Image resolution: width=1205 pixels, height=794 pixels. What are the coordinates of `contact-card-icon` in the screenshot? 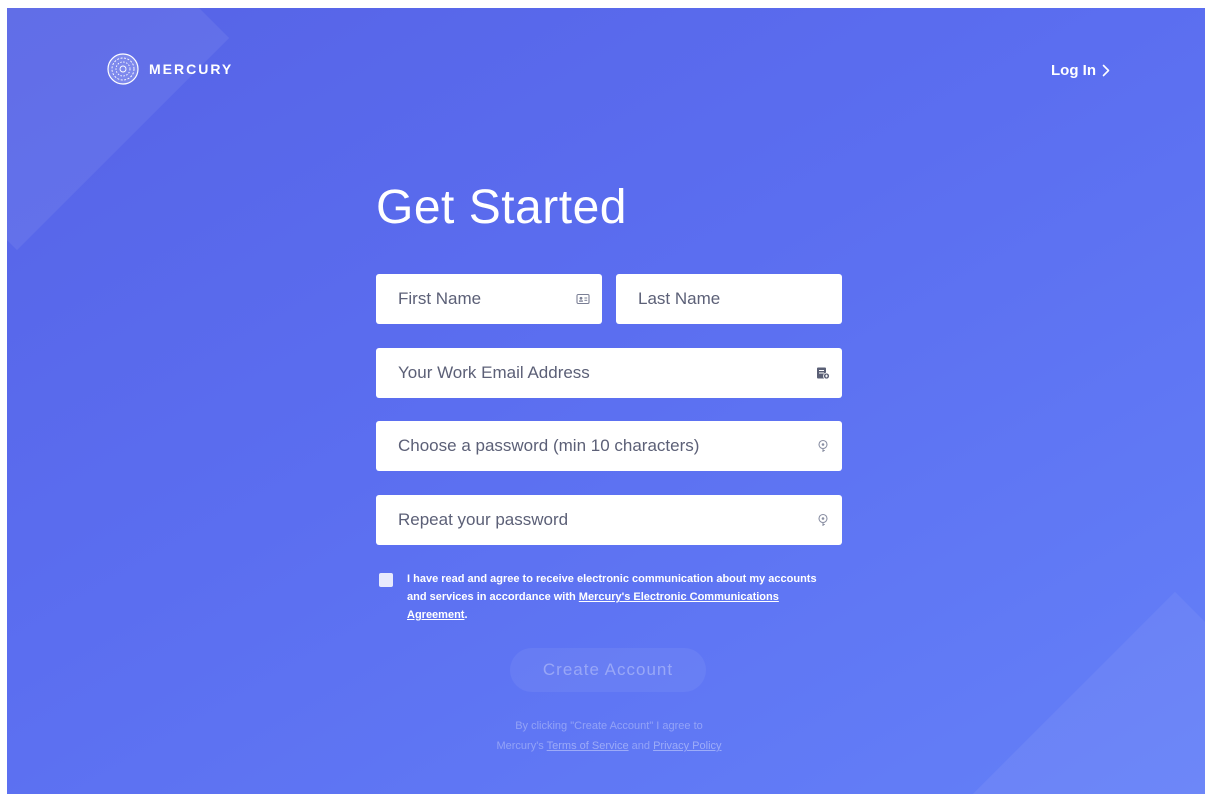 It's located at (583, 299).